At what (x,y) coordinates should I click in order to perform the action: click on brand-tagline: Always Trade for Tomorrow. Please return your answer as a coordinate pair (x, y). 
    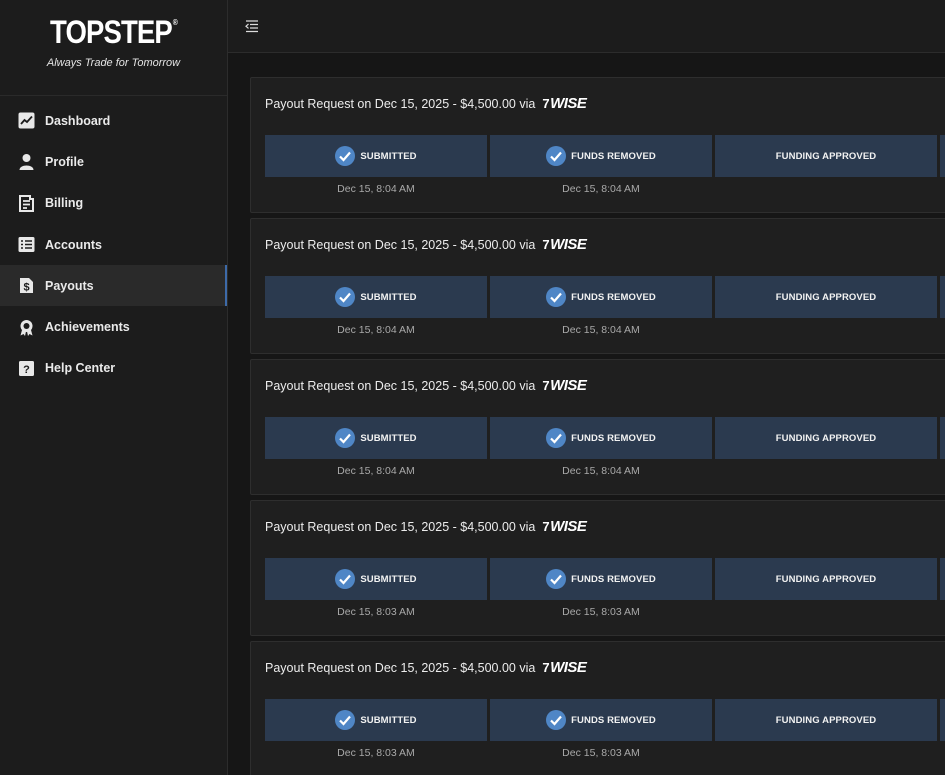
    Looking at the image, I should click on (113, 63).